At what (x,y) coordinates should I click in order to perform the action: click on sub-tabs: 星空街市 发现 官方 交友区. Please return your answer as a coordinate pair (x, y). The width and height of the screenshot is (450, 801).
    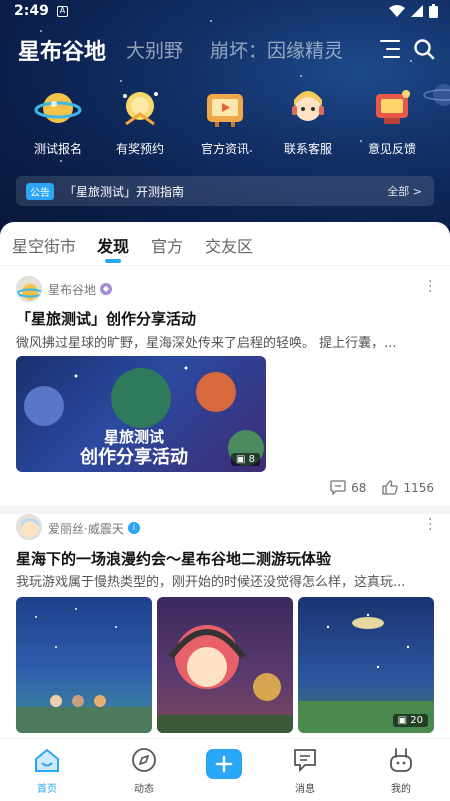
    Looking at the image, I should click on (225, 244).